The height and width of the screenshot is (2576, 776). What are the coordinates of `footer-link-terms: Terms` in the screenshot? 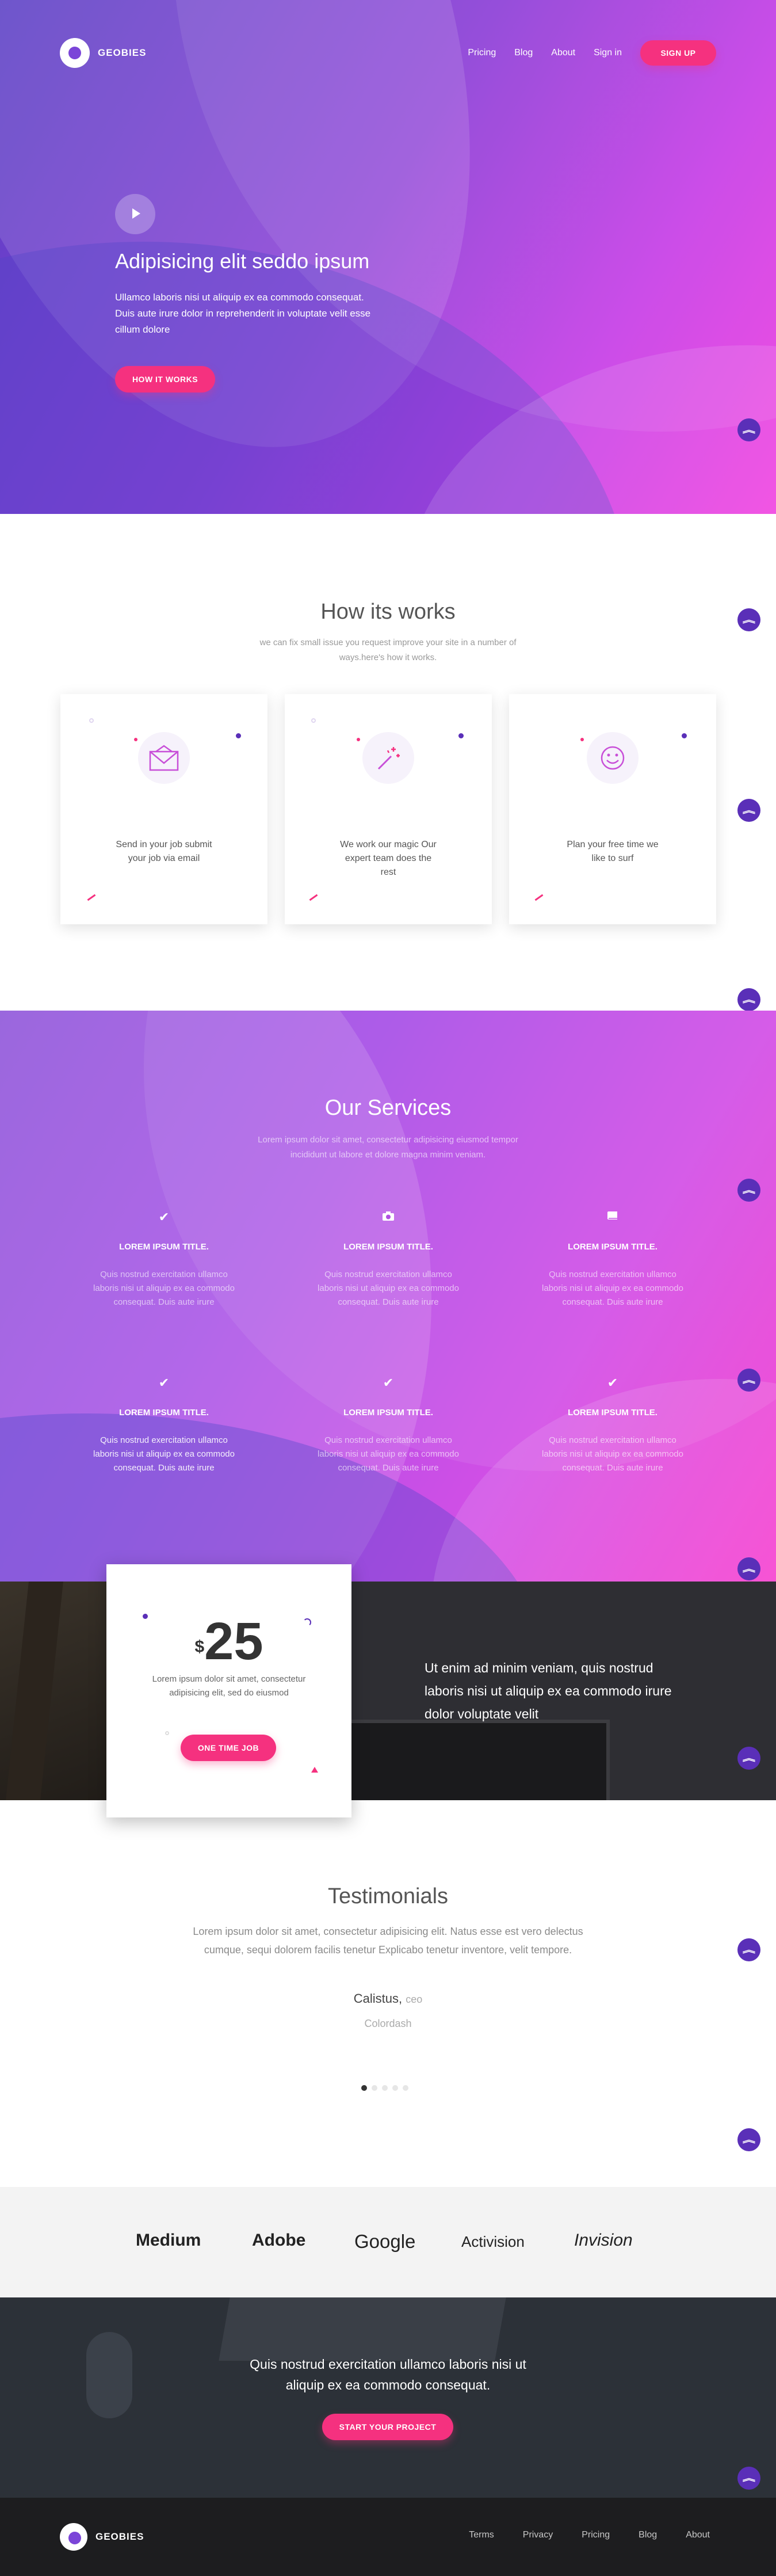 It's located at (482, 2535).